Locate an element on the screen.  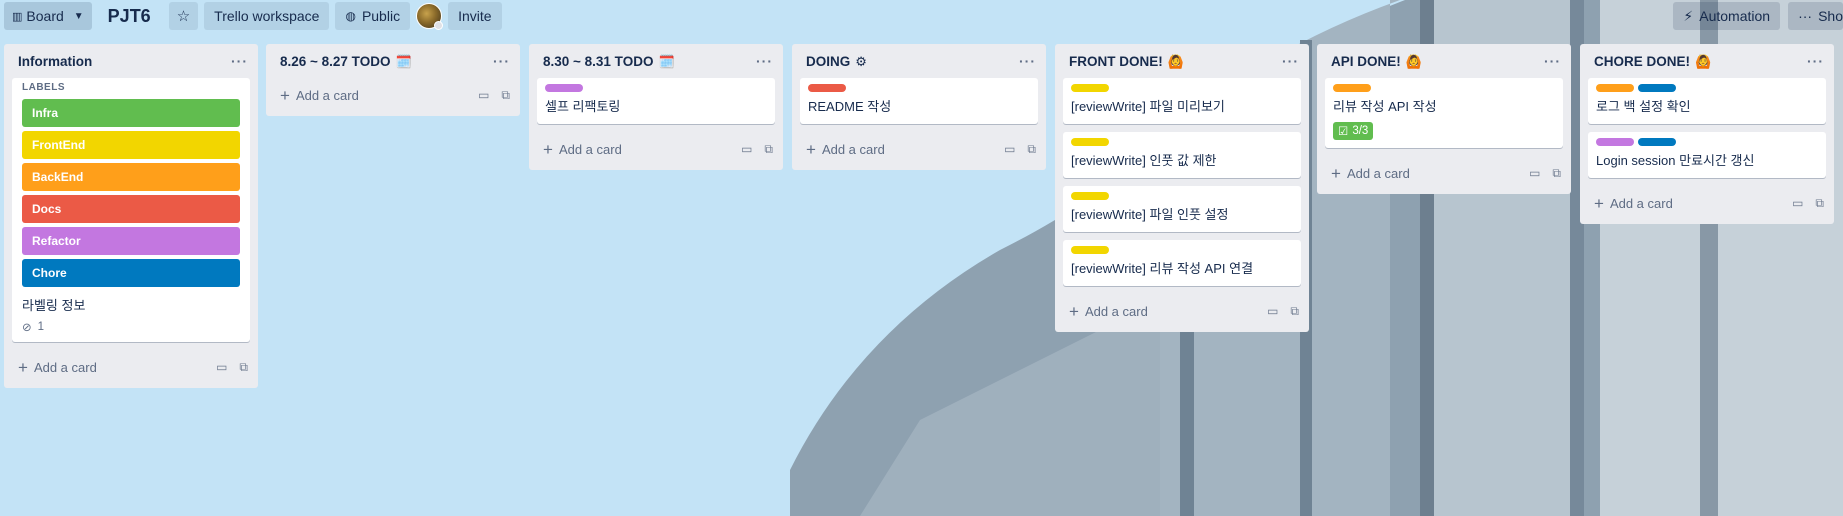
list-title: CHORE DONE! 🙆 is located at coordinates (1652, 61).